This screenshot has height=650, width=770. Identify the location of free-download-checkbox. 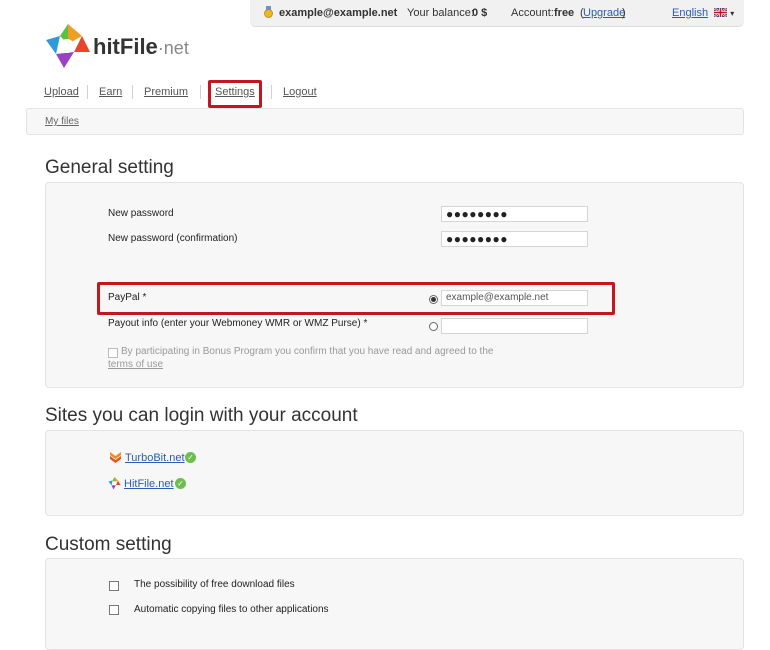
(114, 586).